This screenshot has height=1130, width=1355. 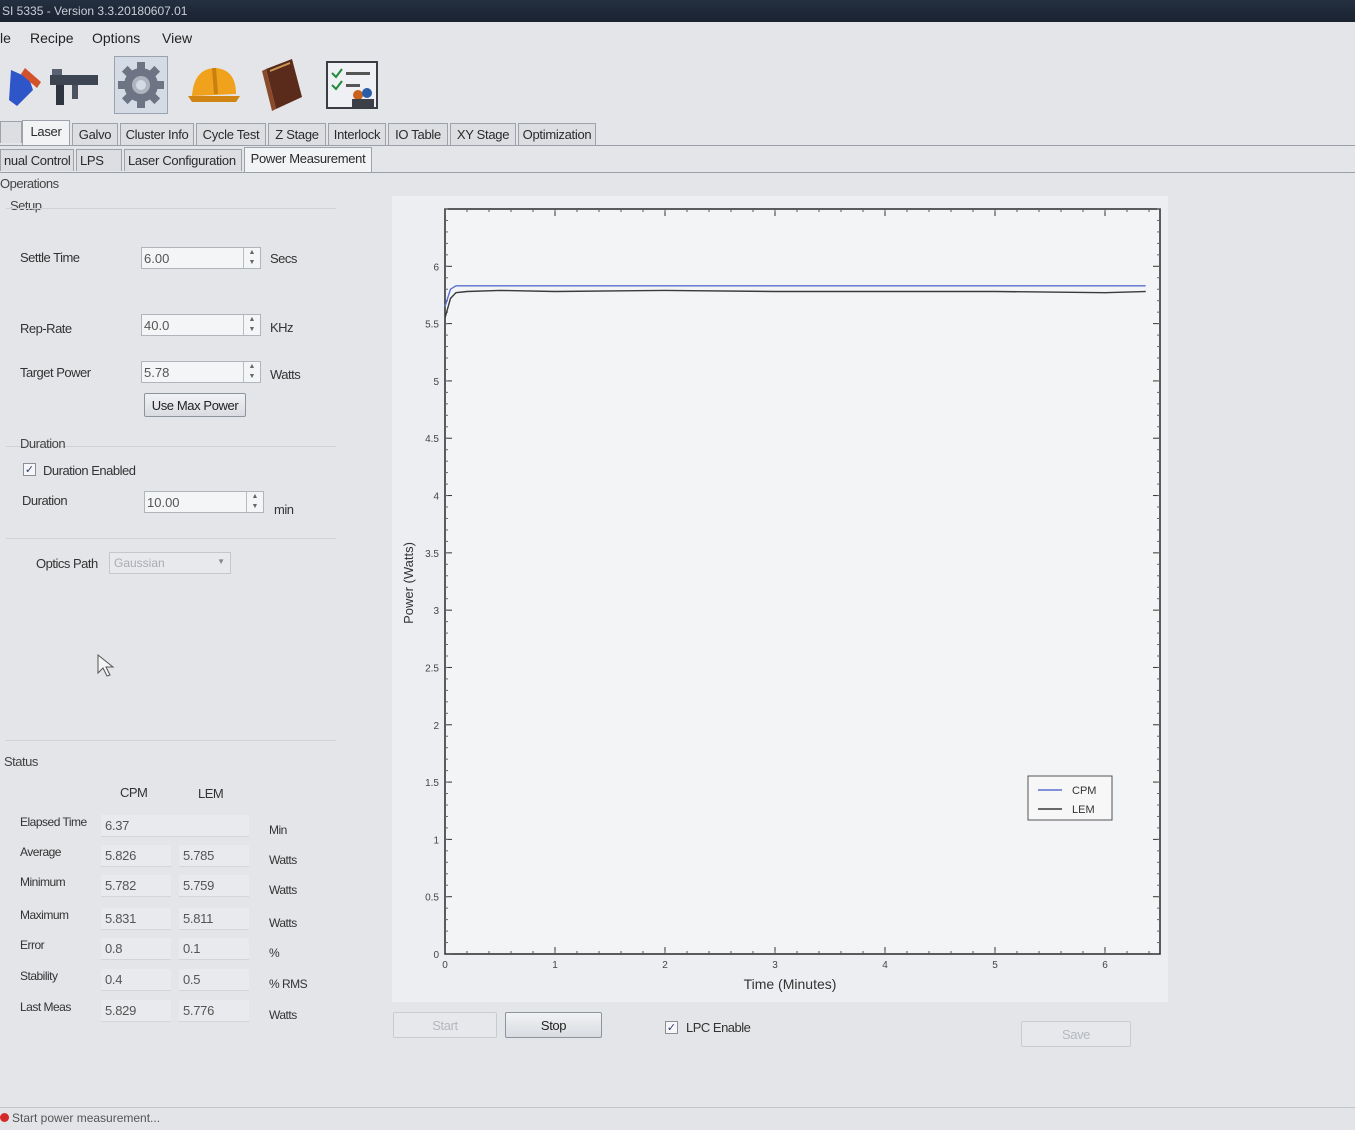 I want to click on optics-path-label: Optics Path, so click(x=67, y=563).